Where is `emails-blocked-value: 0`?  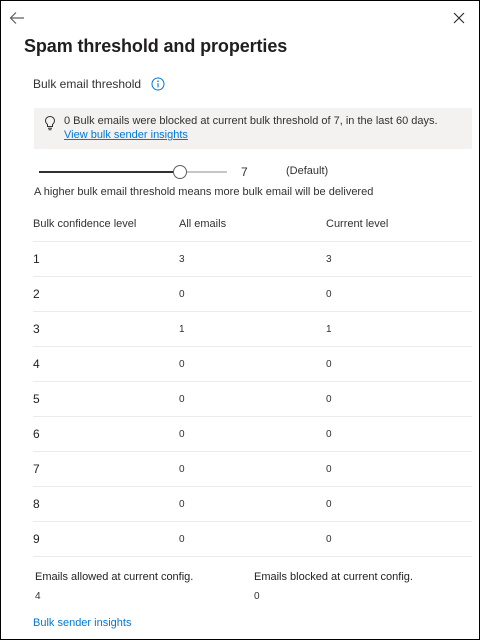
emails-blocked-value: 0 is located at coordinates (257, 596).